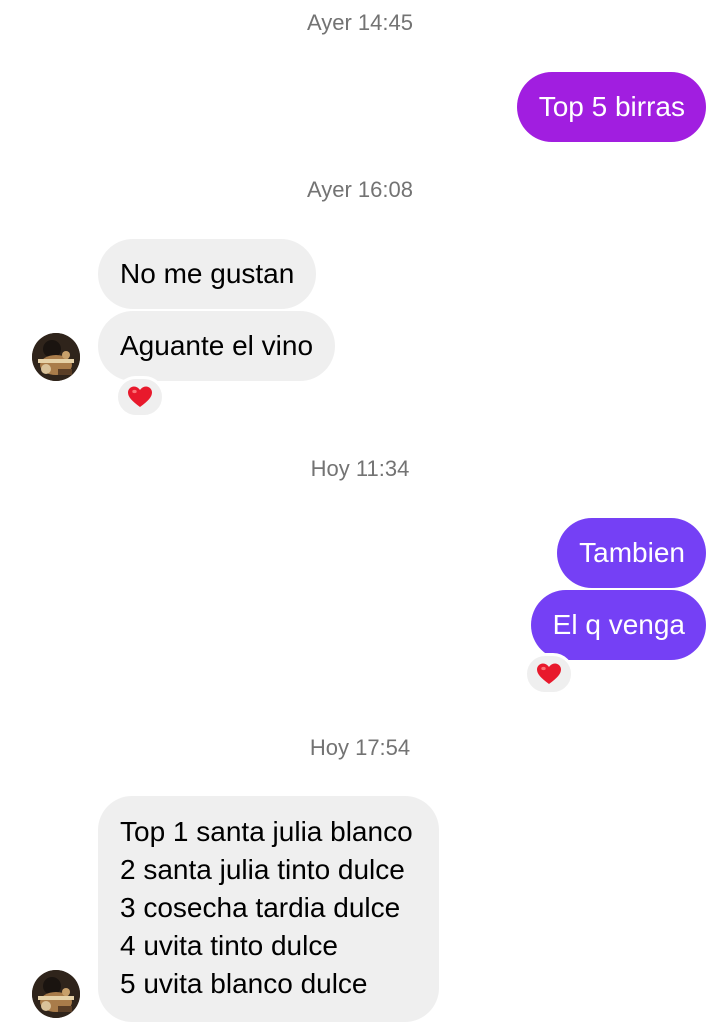 Image resolution: width=720 pixels, height=1032 pixels. I want to click on message-line: 5 uvita blanco dulce, so click(244, 983).